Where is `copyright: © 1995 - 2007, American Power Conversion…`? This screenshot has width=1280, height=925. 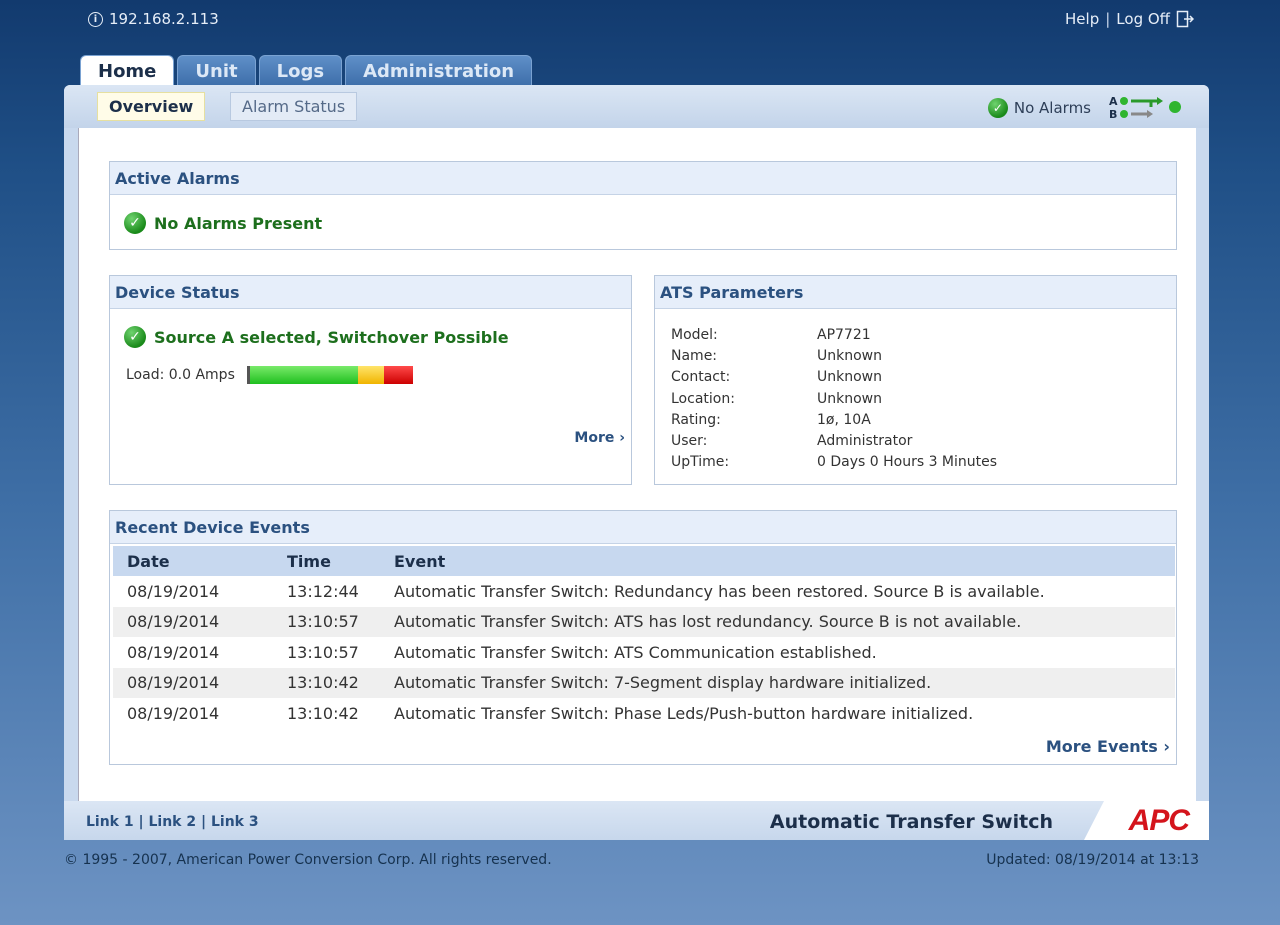 copyright: © 1995 - 2007, American Power Conversion… is located at coordinates (308, 860).